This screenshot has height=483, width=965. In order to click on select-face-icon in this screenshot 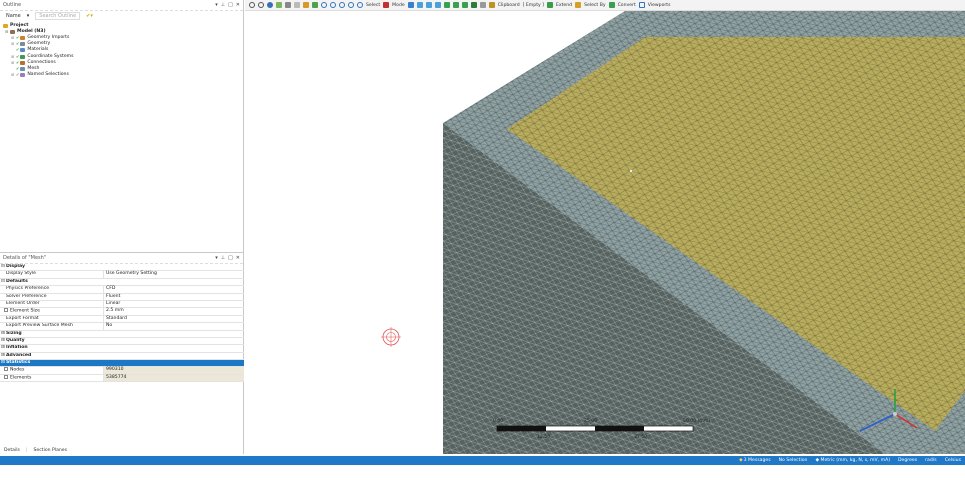, I will do `click(428, 5)`.